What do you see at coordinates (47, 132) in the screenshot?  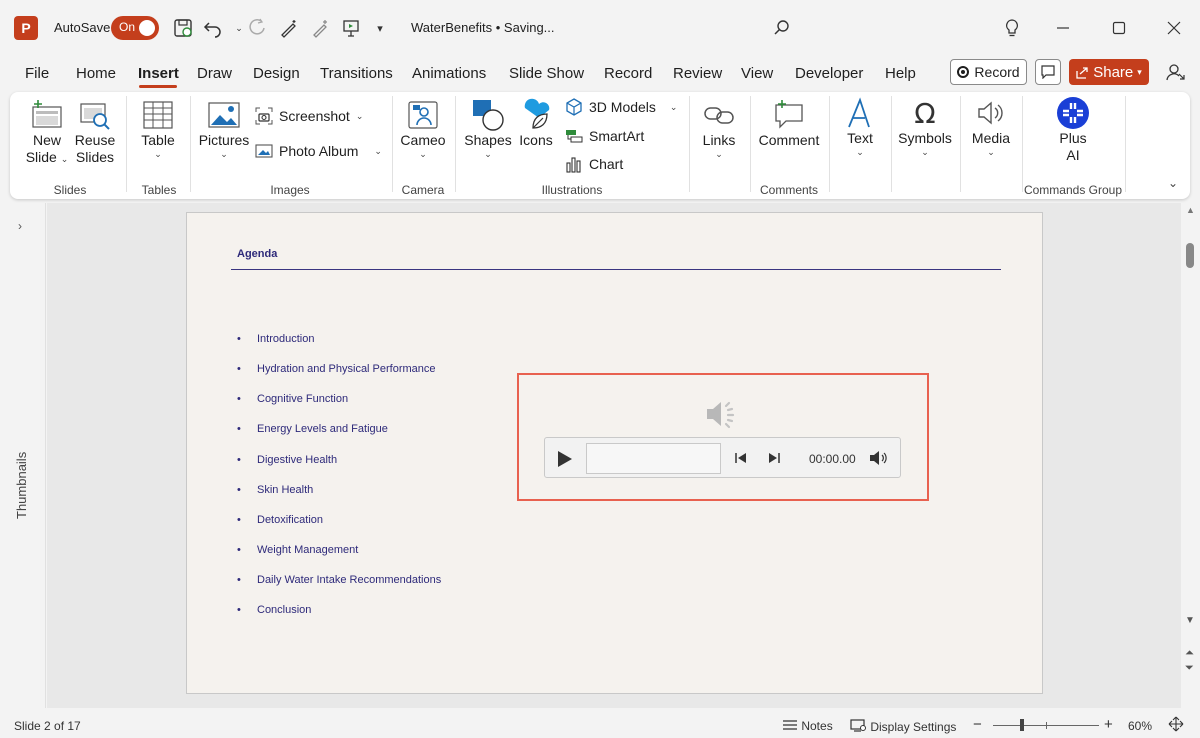 I see `new-slide-button: New Slide ⌄` at bounding box center [47, 132].